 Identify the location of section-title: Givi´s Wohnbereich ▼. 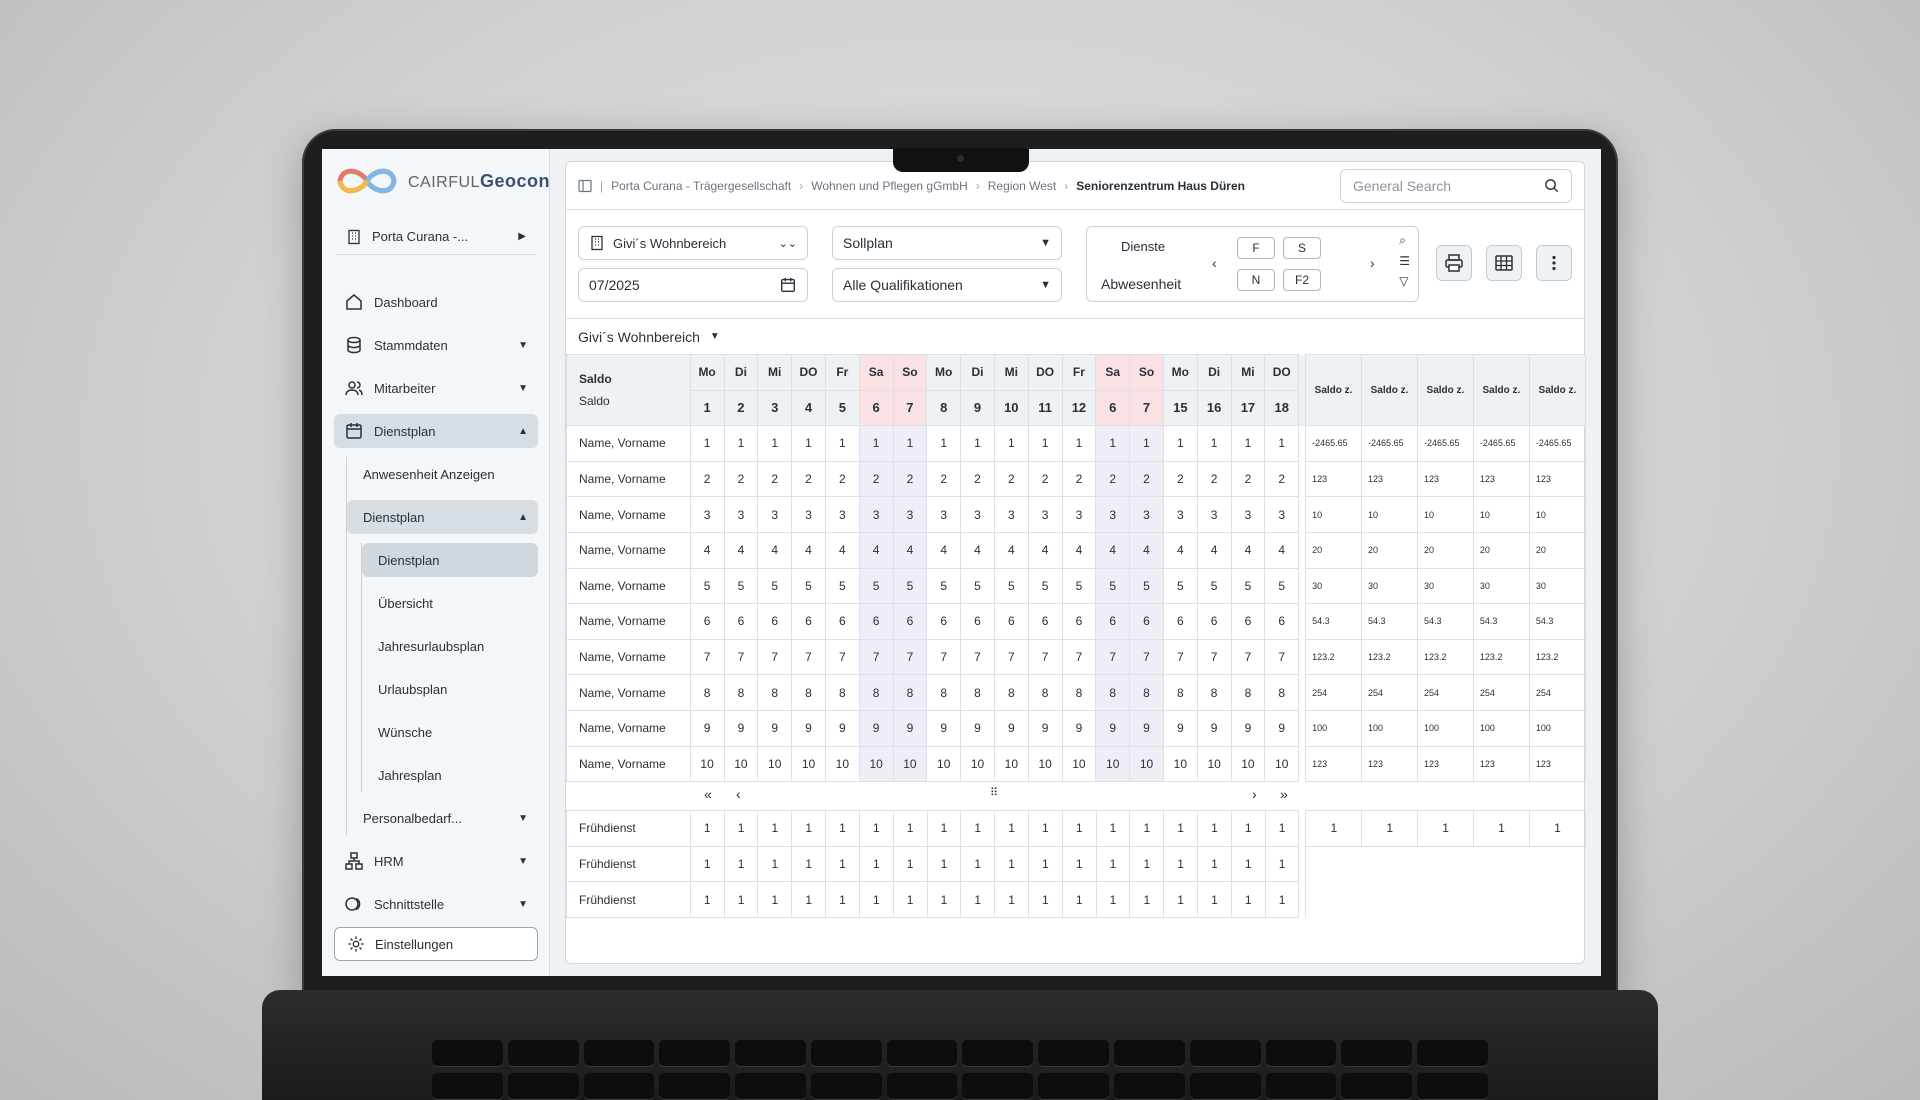
(1075, 336).